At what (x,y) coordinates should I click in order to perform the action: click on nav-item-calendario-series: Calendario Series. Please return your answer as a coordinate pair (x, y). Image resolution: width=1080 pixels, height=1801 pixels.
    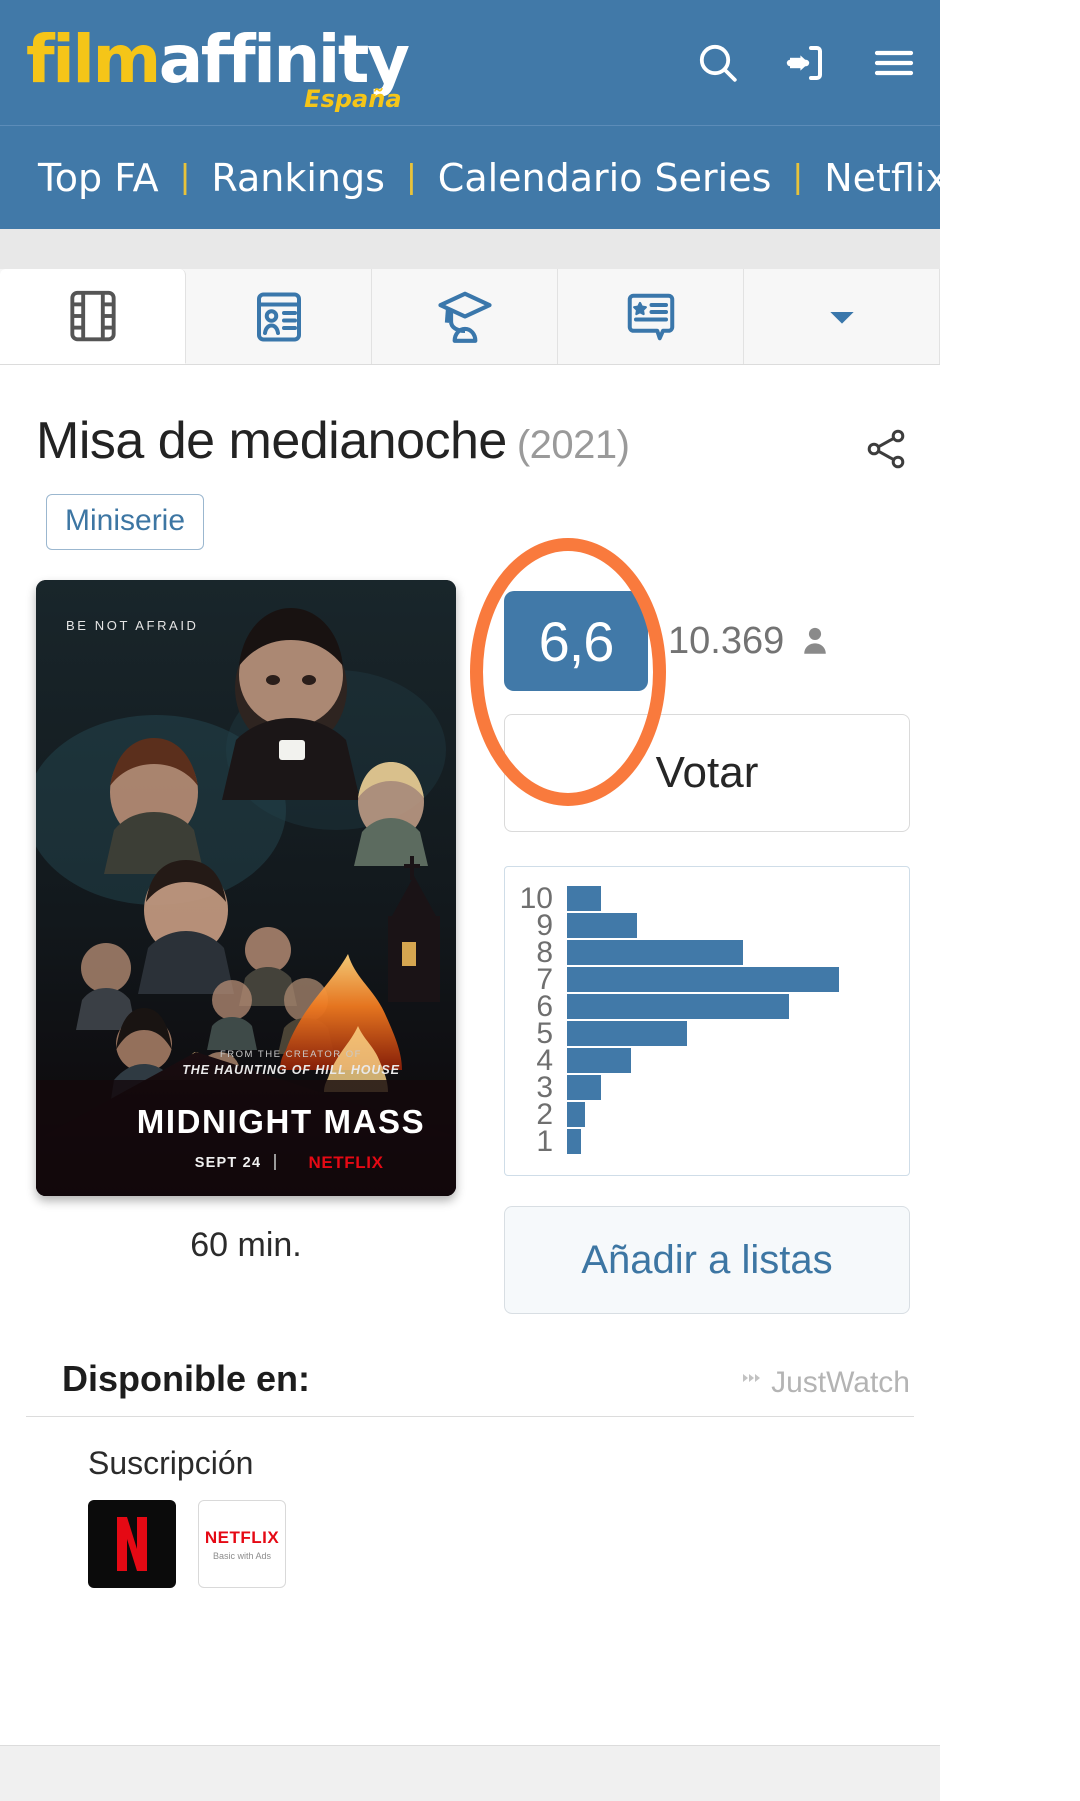
    Looking at the image, I should click on (605, 178).